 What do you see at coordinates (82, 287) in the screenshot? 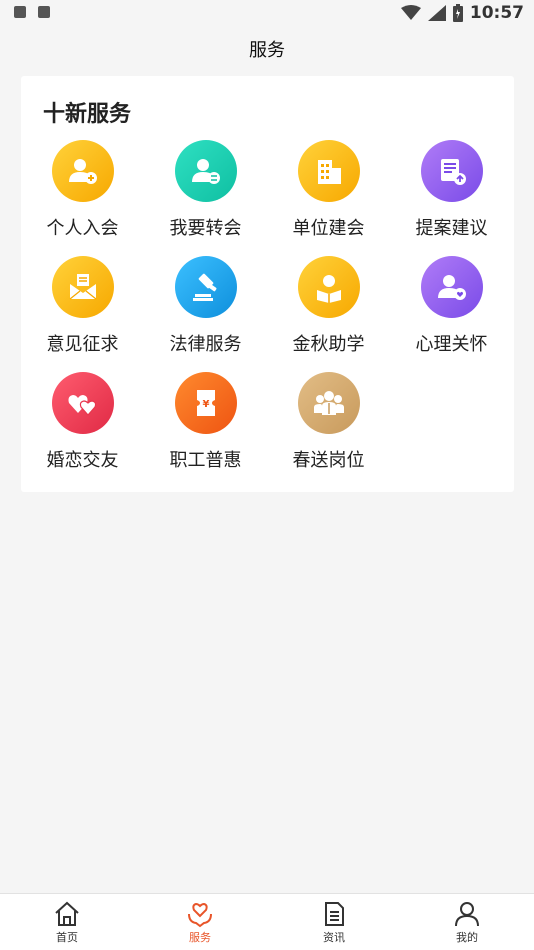
I see `mail-open-icon` at bounding box center [82, 287].